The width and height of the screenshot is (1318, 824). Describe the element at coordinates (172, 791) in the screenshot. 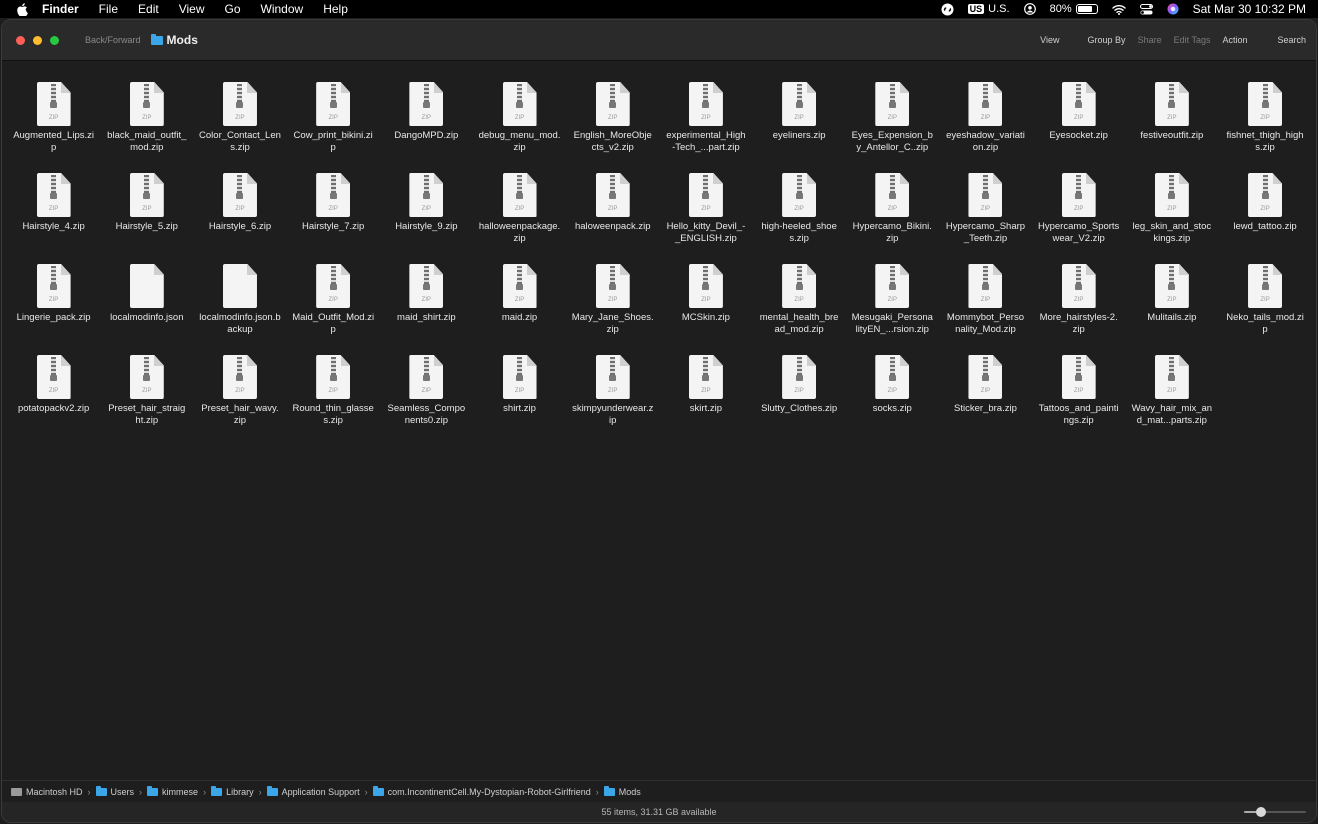

I see `path-item: kimmese` at that location.